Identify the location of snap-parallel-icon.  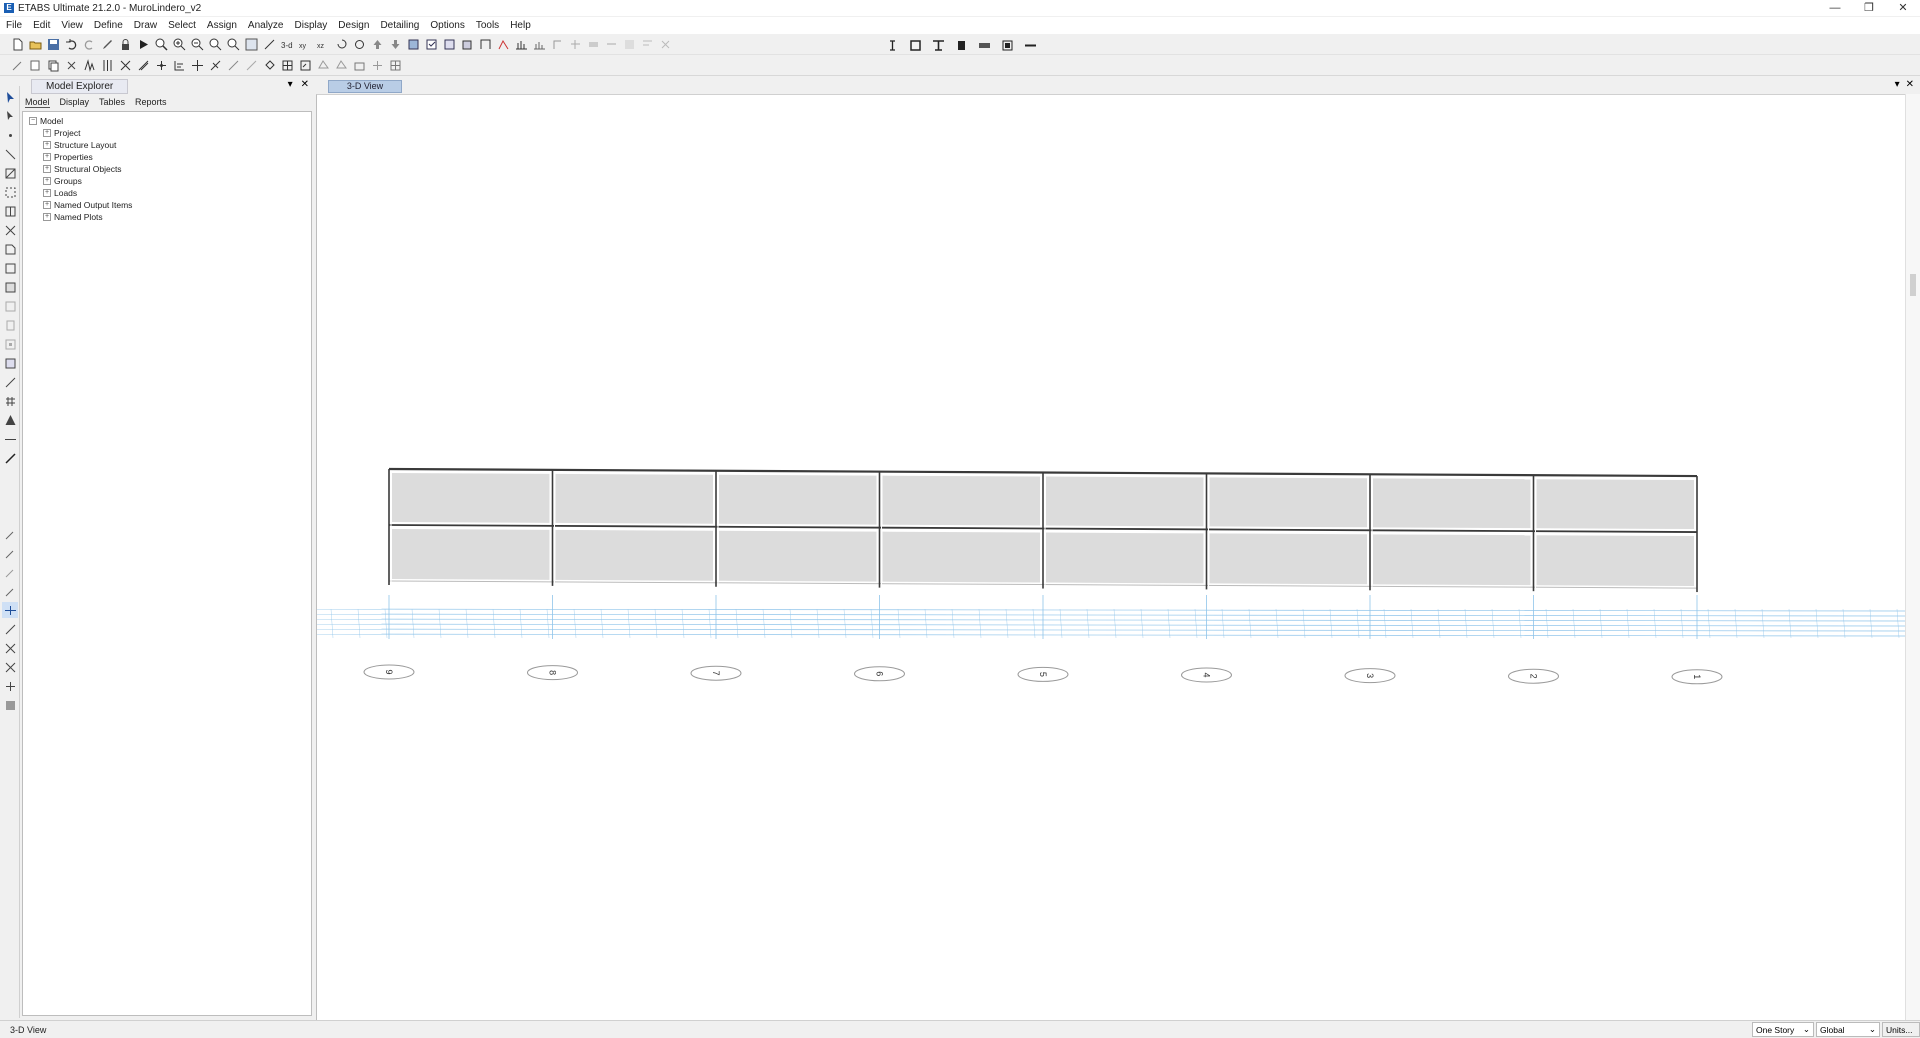
(10, 686).